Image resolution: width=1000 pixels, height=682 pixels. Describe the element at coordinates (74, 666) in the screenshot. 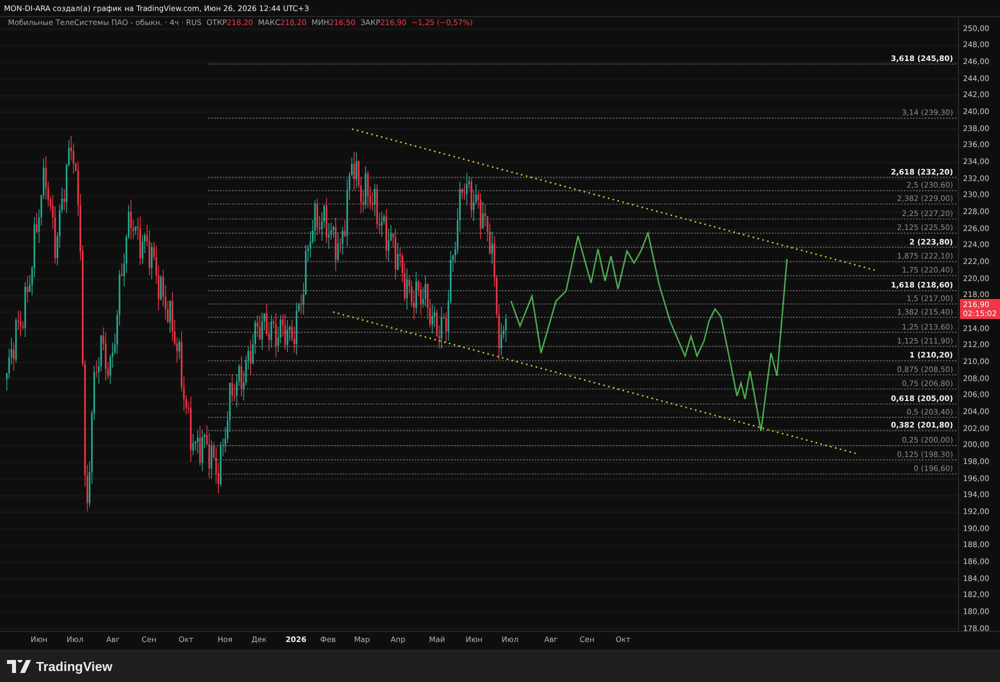

I see `brand-name: TradingView` at that location.